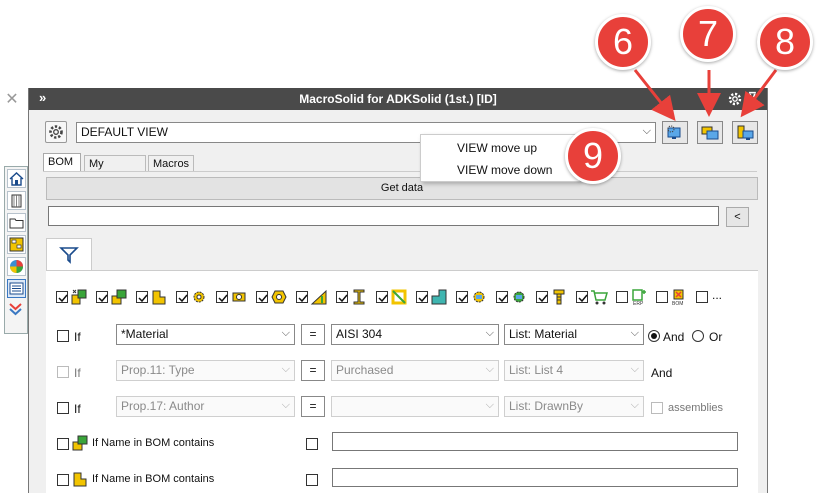 This screenshot has height=493, width=826. What do you see at coordinates (623, 42) in the screenshot?
I see `callout-6: 6` at bounding box center [623, 42].